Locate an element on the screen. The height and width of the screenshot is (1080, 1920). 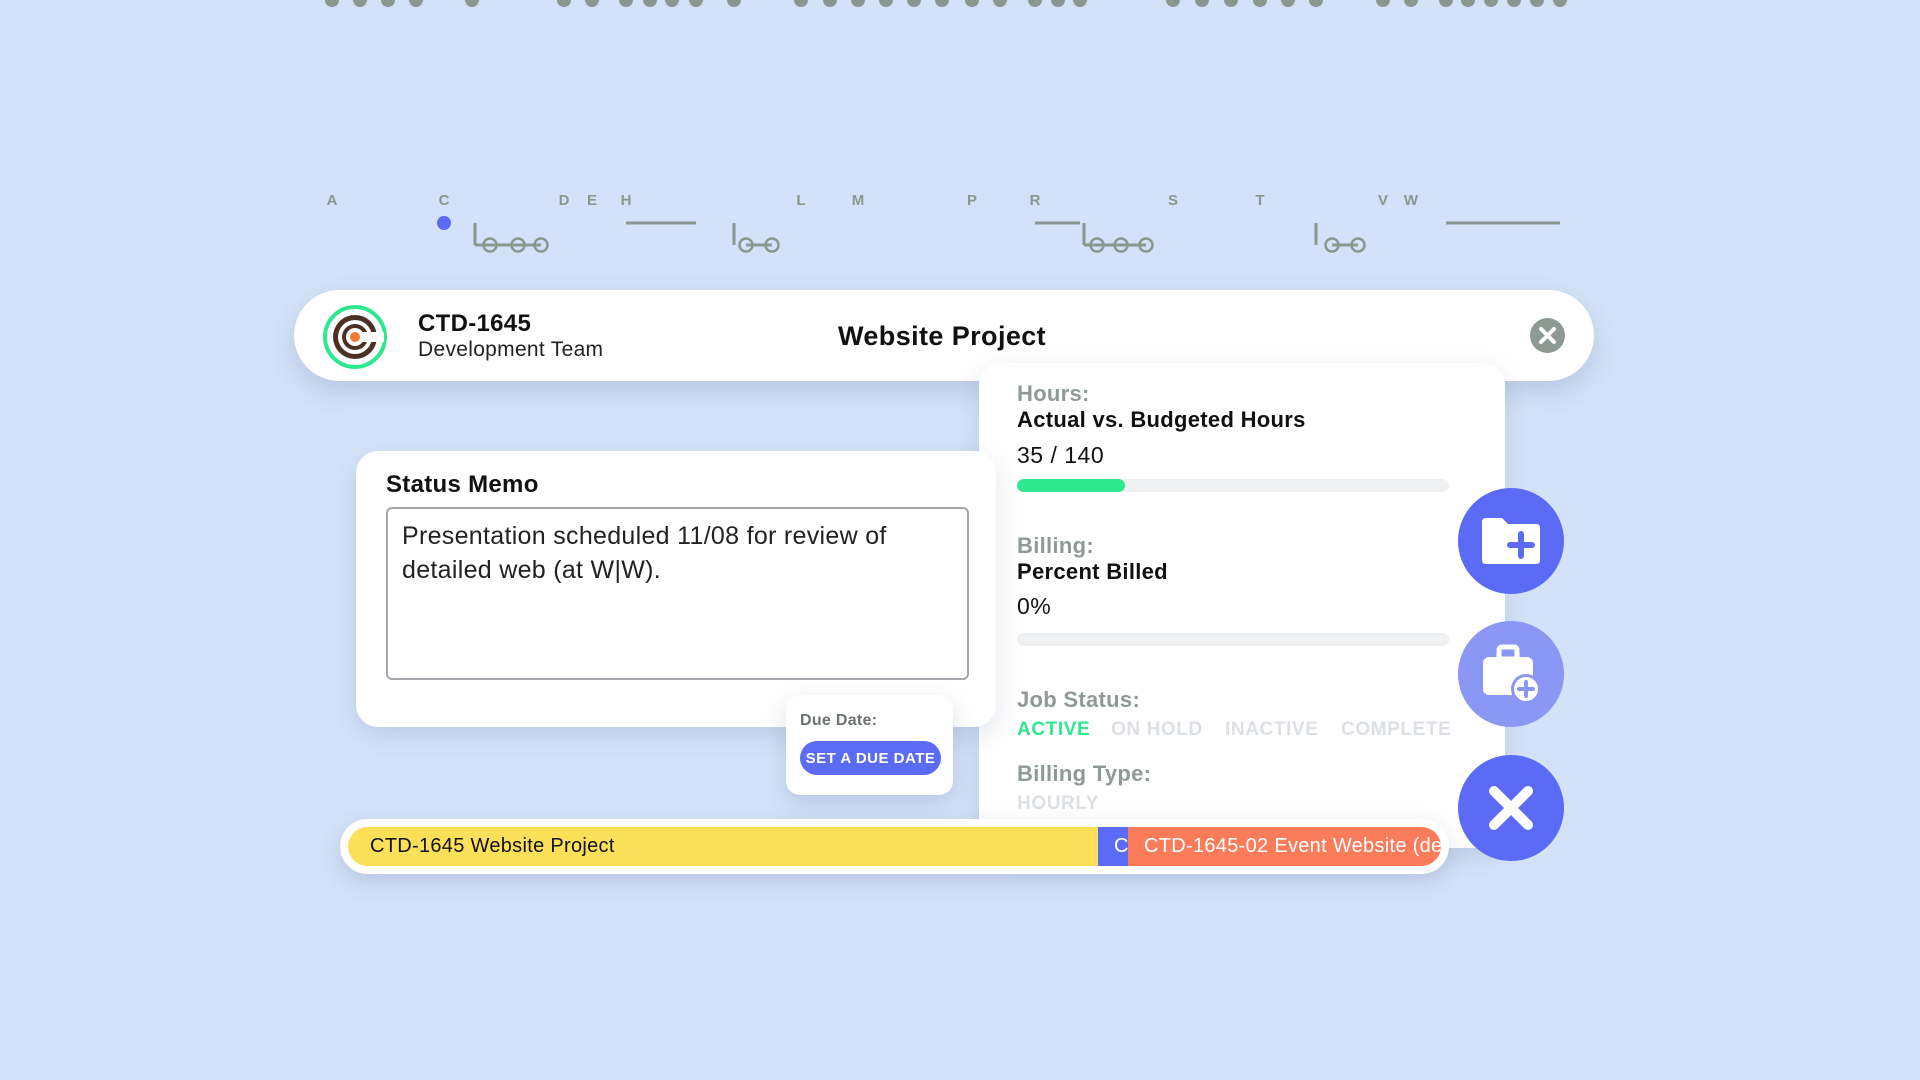
status-option-active: ACTIVE is located at coordinates (1053, 730).